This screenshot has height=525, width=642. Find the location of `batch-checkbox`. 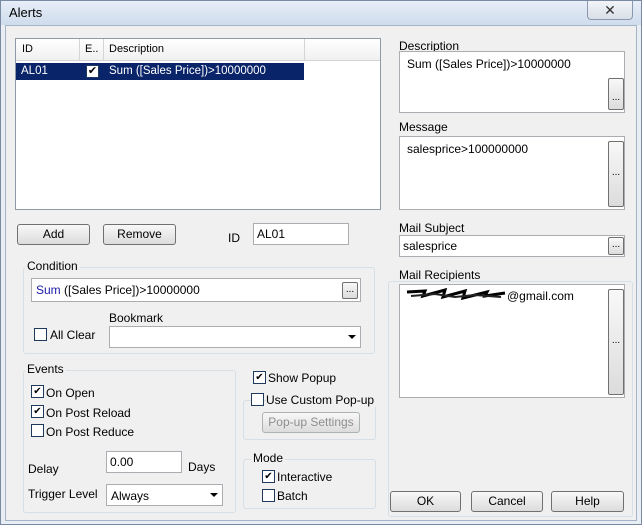

batch-checkbox is located at coordinates (268, 495).